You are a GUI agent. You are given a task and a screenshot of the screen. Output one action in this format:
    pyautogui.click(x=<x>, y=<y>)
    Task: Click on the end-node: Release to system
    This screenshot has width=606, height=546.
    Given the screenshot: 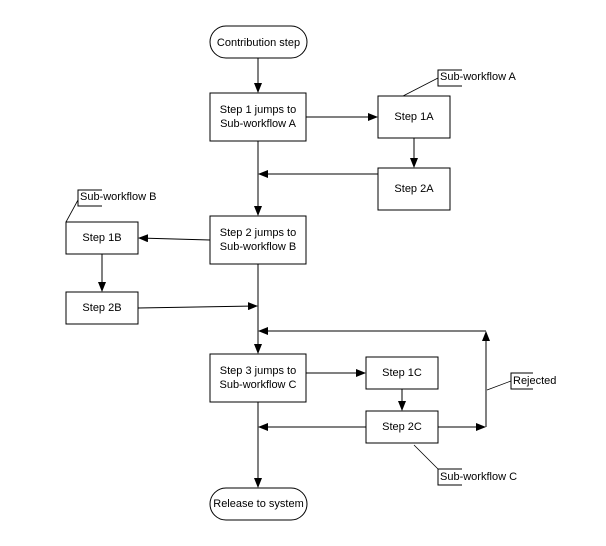 What is the action you would take?
    pyautogui.click(x=258, y=504)
    